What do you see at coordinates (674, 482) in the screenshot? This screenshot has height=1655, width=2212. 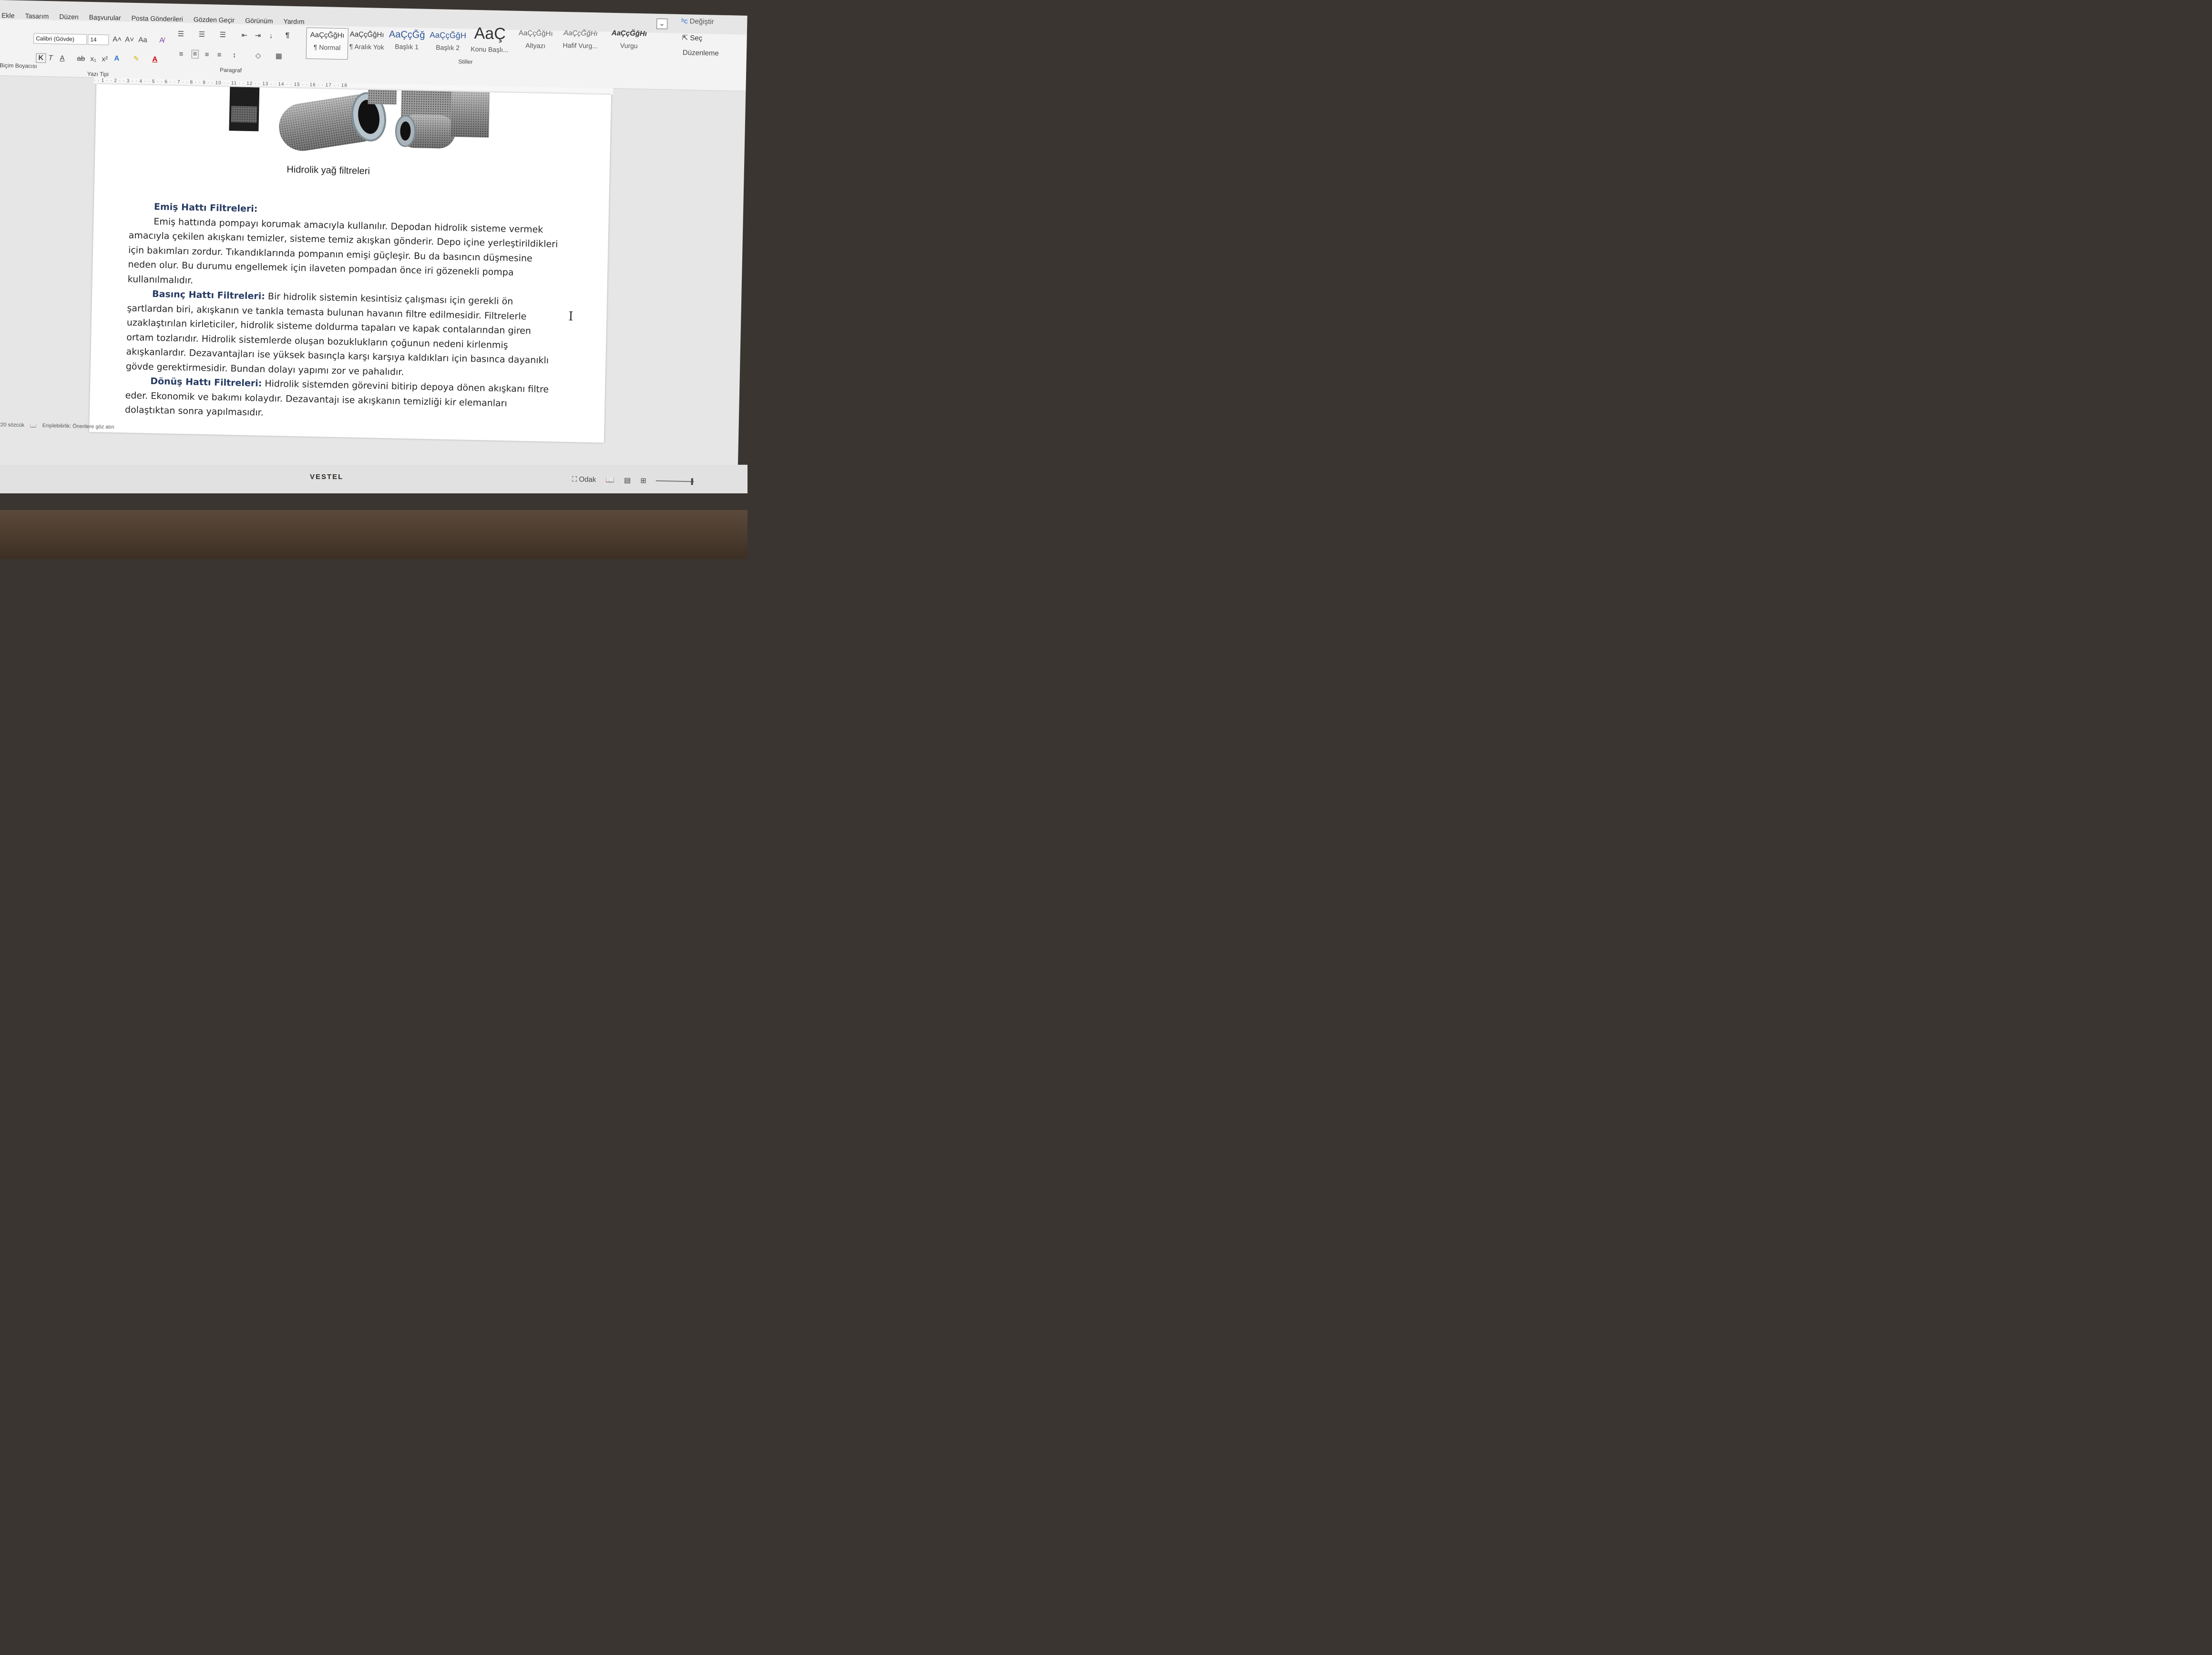 I see `zoom-slider` at bounding box center [674, 482].